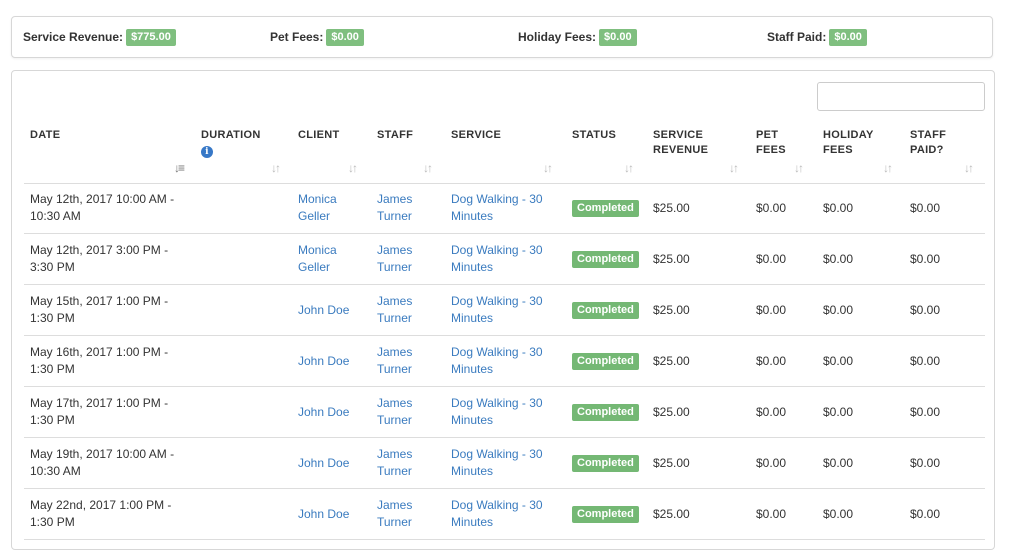  I want to click on column-header-date: DATE ↓≡, so click(112, 152).